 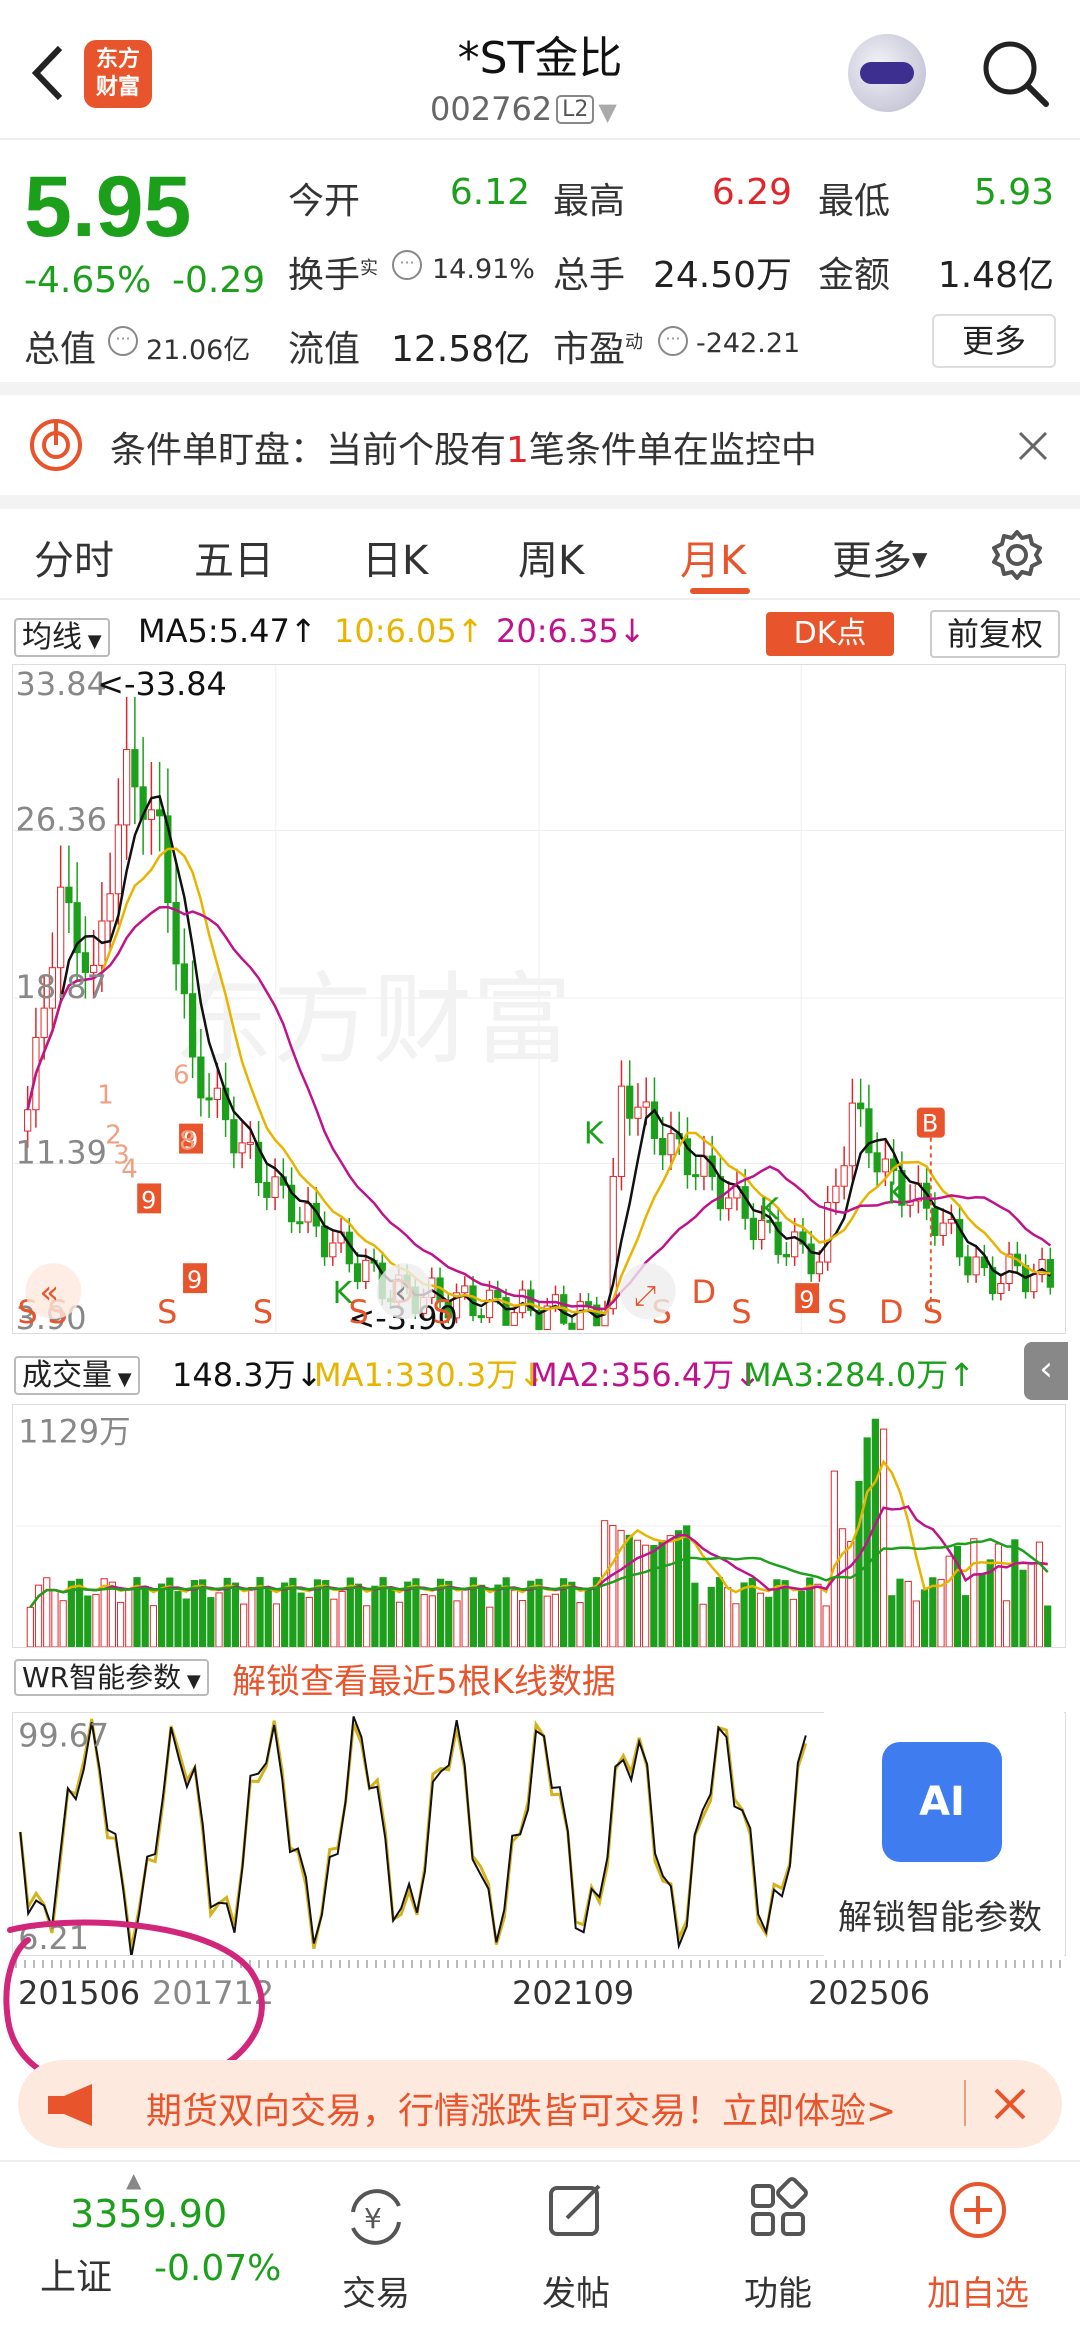 What do you see at coordinates (1015, 73) in the screenshot?
I see `search-icon` at bounding box center [1015, 73].